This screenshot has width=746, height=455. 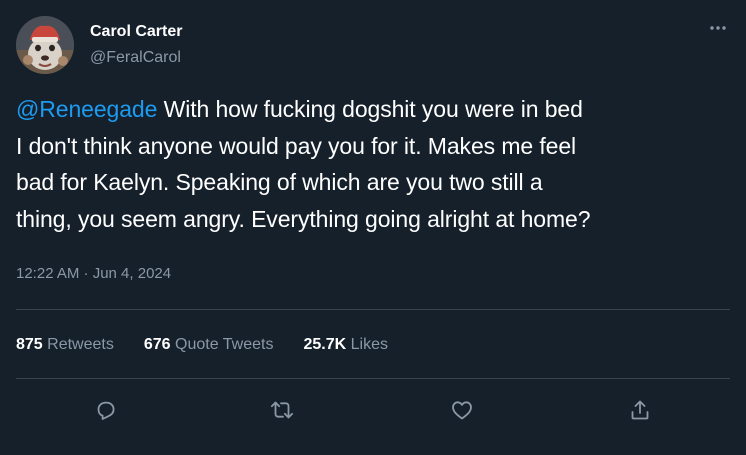 I want to click on display-name: Carol Carter, so click(x=136, y=32).